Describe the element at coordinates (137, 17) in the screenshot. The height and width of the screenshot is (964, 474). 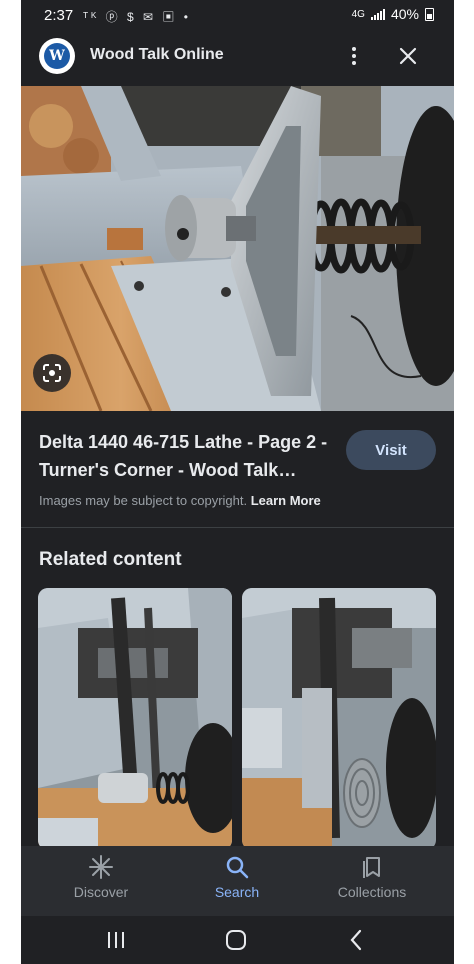
I see `notification-icons: ᵀᴷ ⓟ $ ✉ ▣ •` at that location.